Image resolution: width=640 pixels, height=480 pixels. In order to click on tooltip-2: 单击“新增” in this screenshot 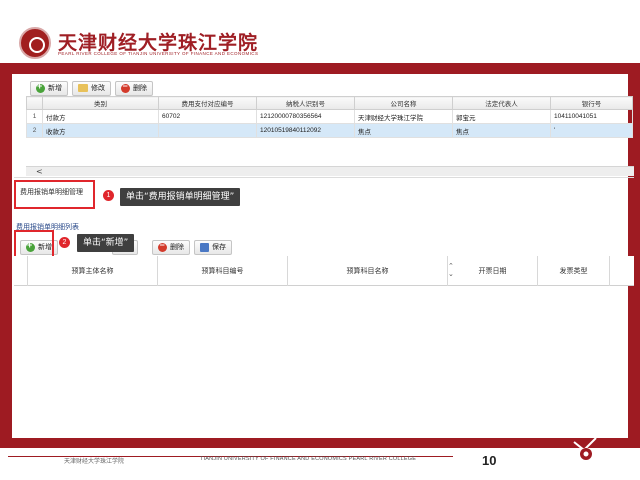, I will do `click(106, 243)`.